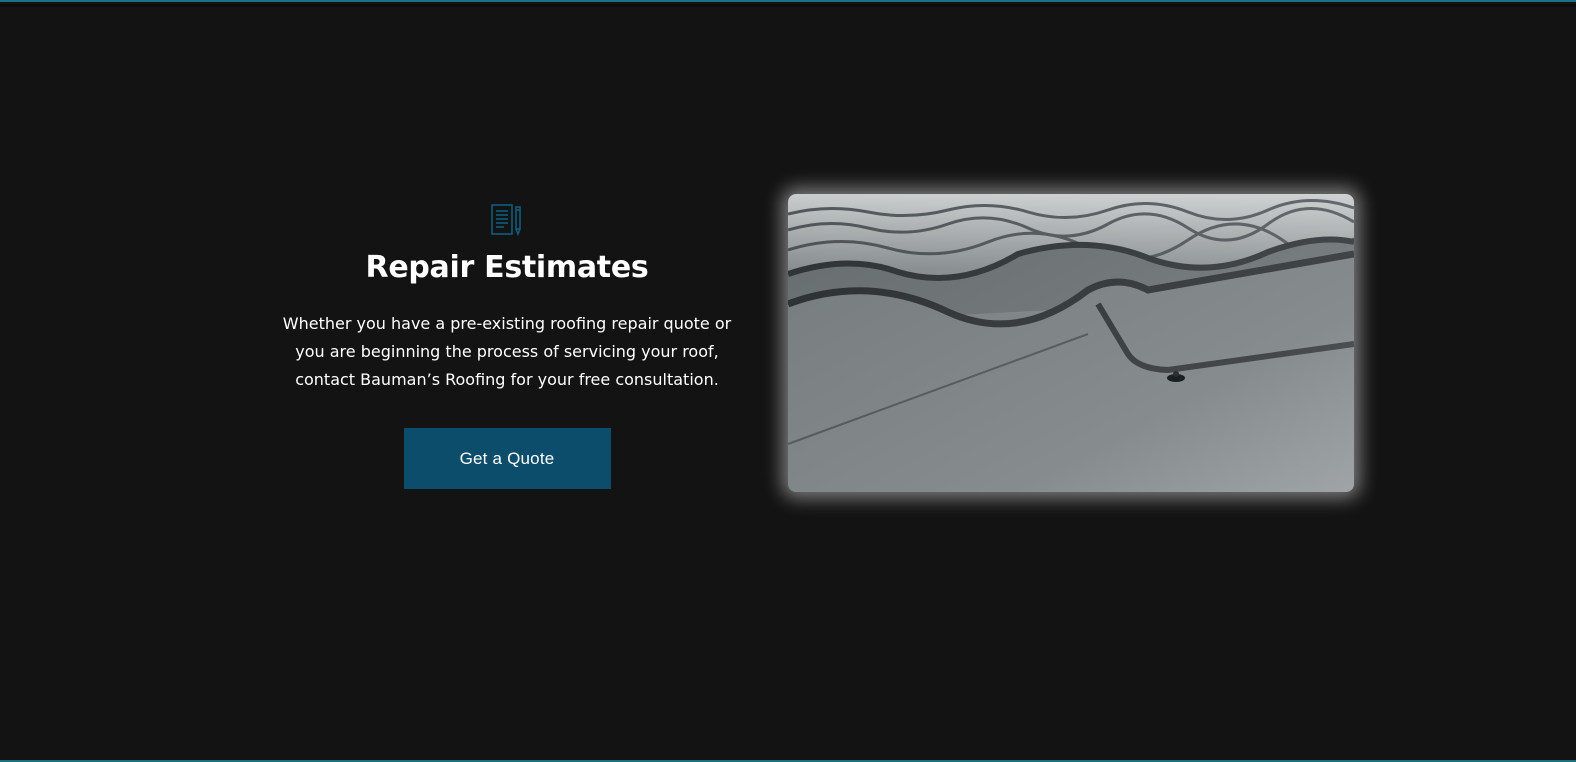 This screenshot has width=1576, height=762. What do you see at coordinates (506, 220) in the screenshot?
I see `document-pencil-icon` at bounding box center [506, 220].